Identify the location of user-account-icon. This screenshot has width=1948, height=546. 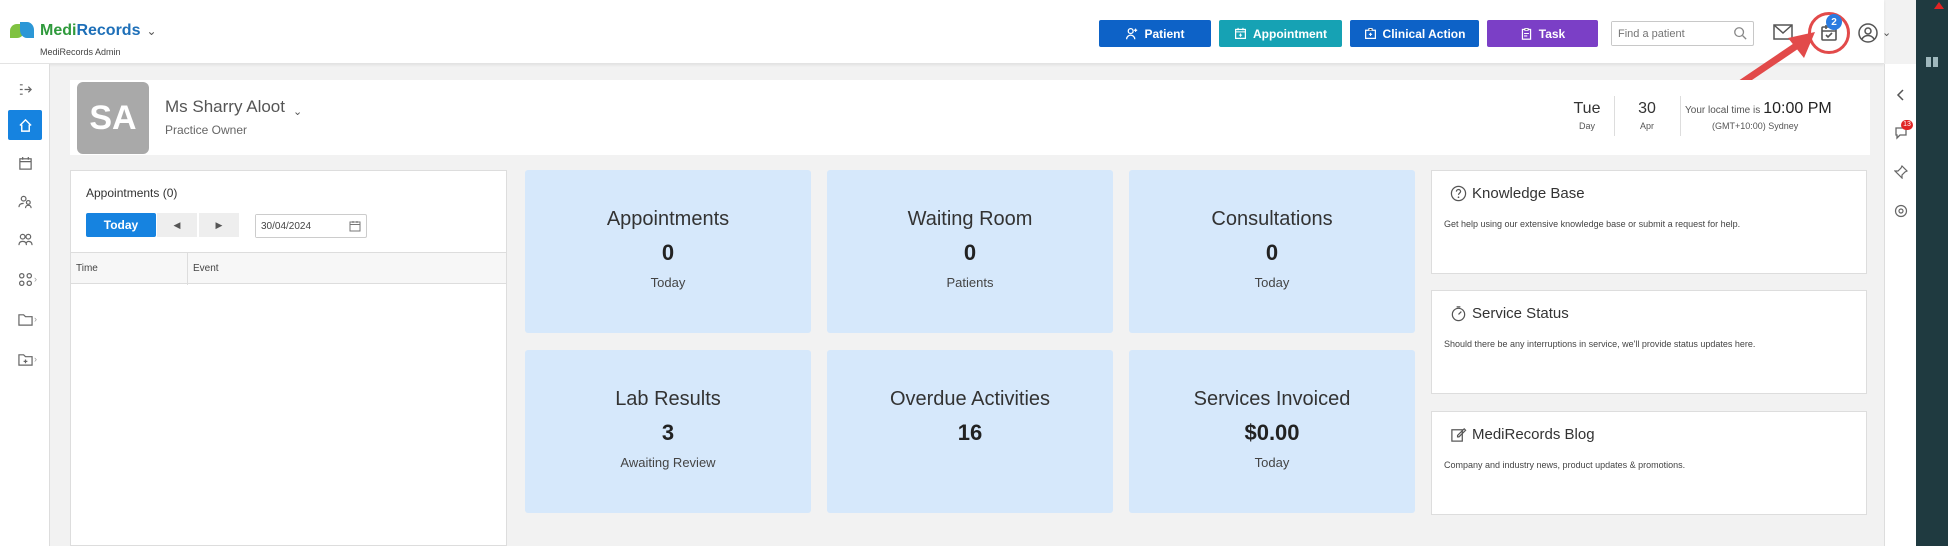
(1868, 33).